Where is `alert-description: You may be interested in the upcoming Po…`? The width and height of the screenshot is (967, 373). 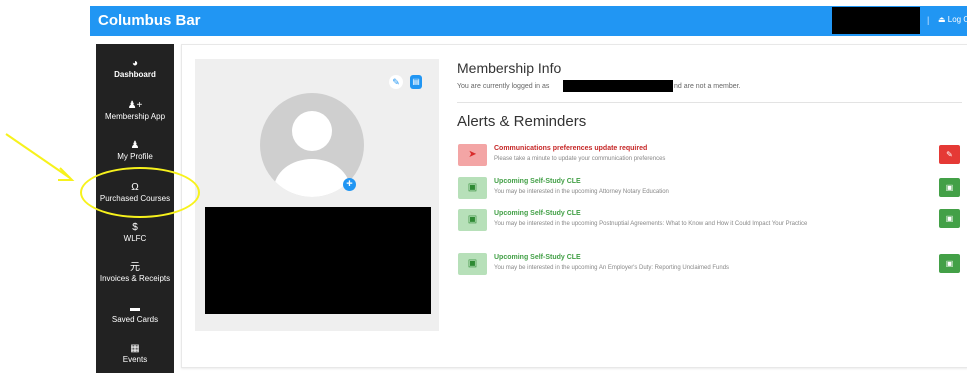 alert-description: You may be interested in the upcoming Po… is located at coordinates (651, 224).